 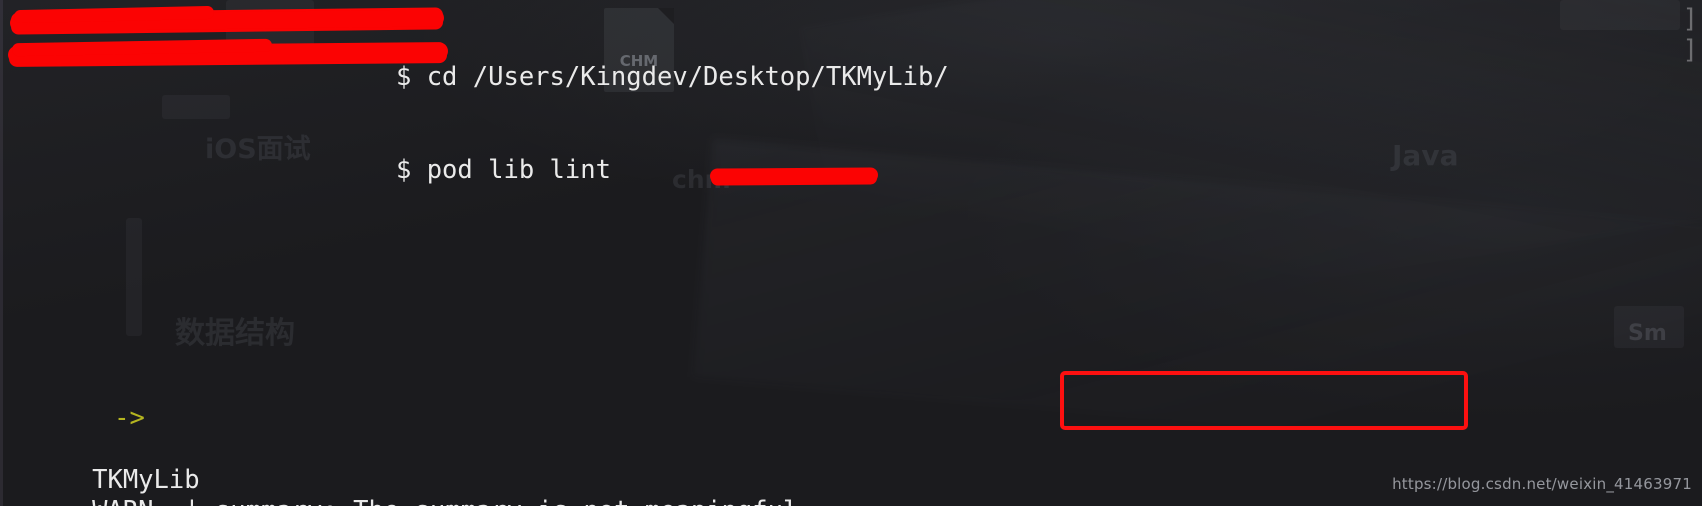 What do you see at coordinates (1542, 484) in the screenshot?
I see `csdn-blog-watermark: https://blog.csdn.net/weixin_41463971` at bounding box center [1542, 484].